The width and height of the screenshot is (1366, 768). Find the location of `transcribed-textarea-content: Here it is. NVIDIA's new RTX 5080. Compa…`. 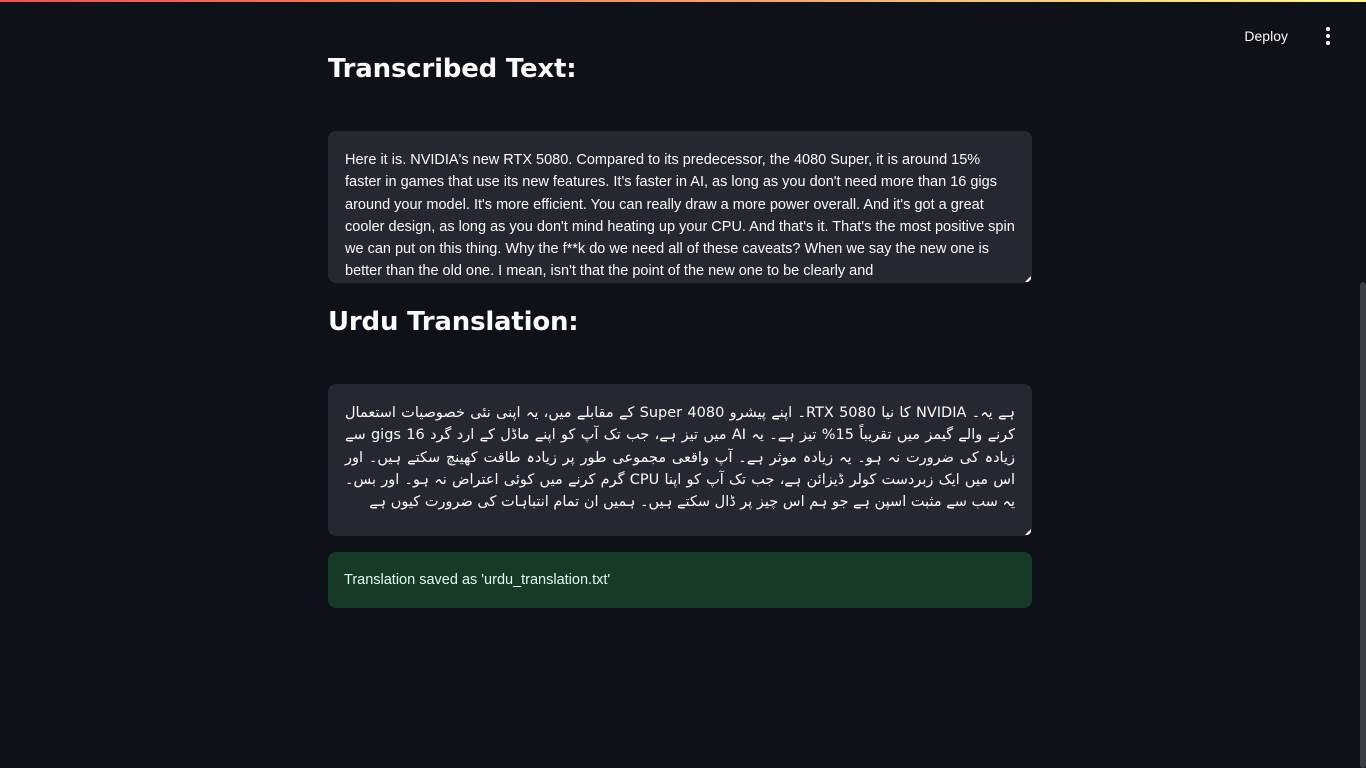

transcribed-textarea-content: Here it is. NVIDIA's new RTX 5080. Compa… is located at coordinates (680, 216).